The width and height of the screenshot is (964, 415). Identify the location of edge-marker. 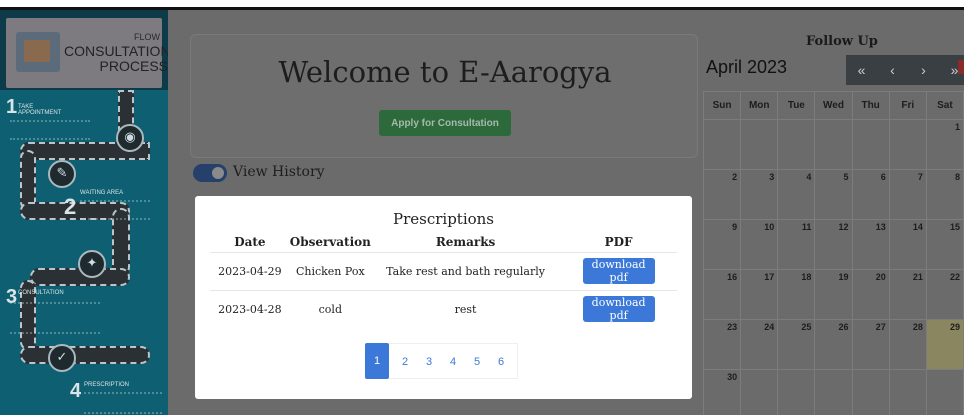
(961, 67).